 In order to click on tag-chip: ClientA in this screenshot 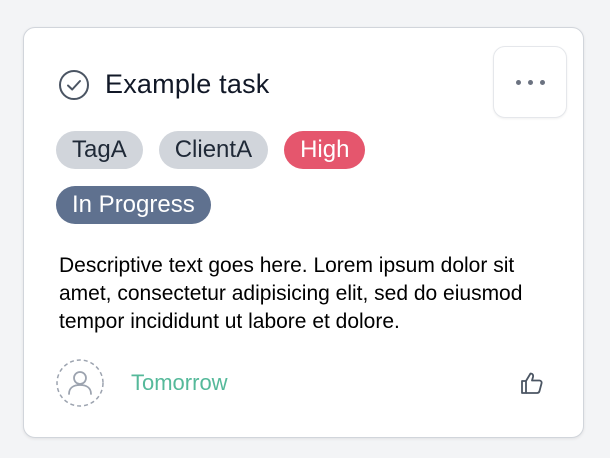, I will do `click(213, 150)`.